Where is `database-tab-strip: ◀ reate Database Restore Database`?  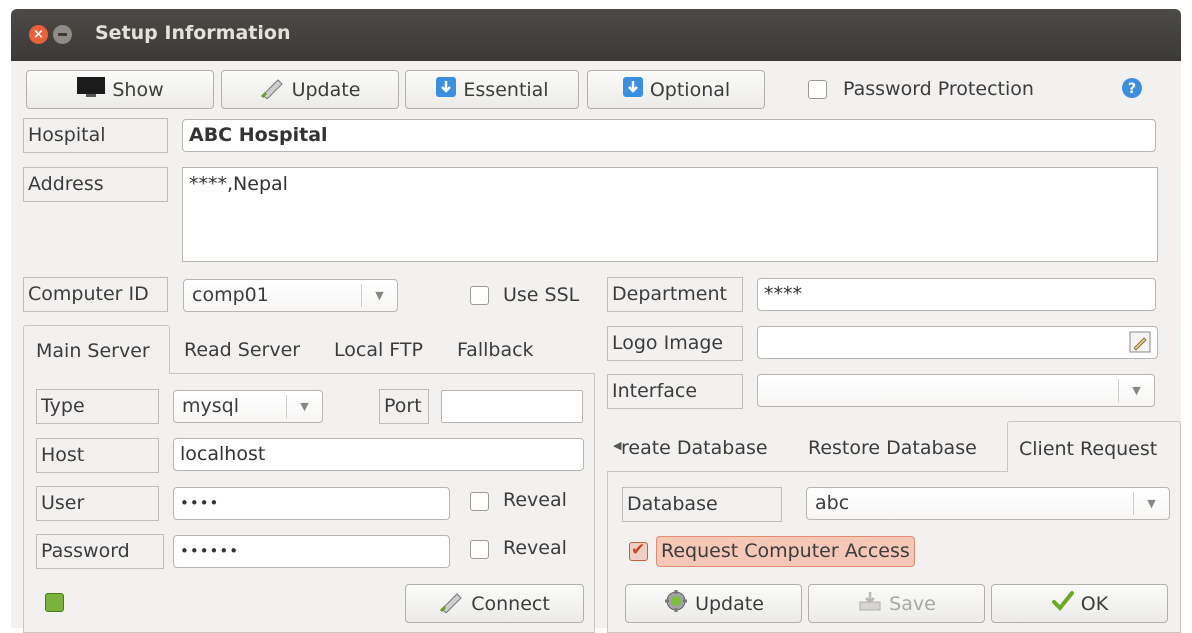
database-tab-strip: ◀ reate Database Restore Database is located at coordinates (807, 447).